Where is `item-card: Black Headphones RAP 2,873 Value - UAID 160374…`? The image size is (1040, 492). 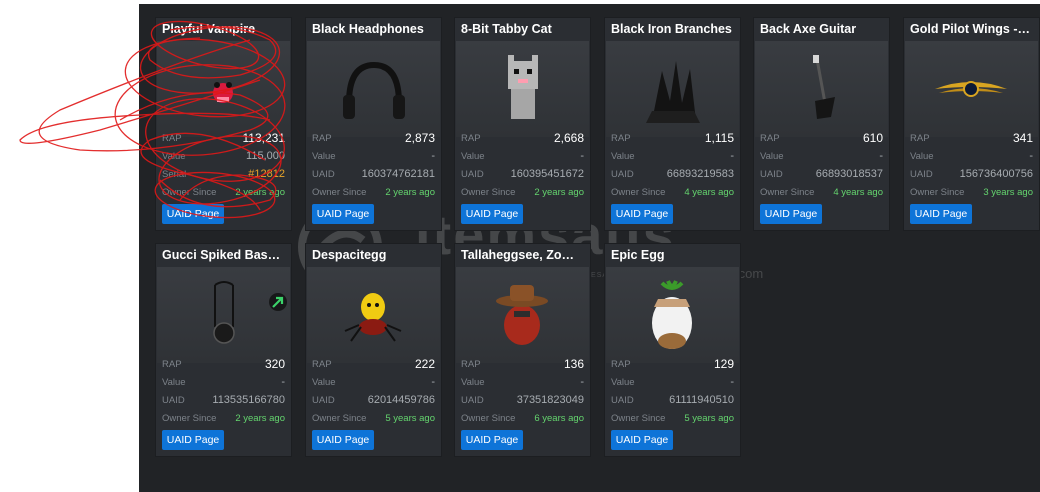
item-card: Black Headphones RAP 2,873 Value - UAID 160374… is located at coordinates (373, 124).